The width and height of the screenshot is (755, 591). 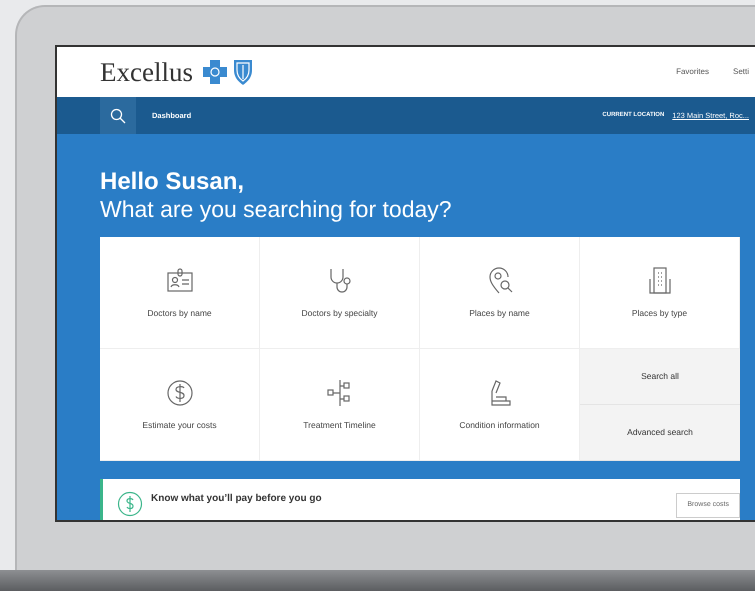 What do you see at coordinates (276, 210) in the screenshot?
I see `search-question: What are you searching for today?` at bounding box center [276, 210].